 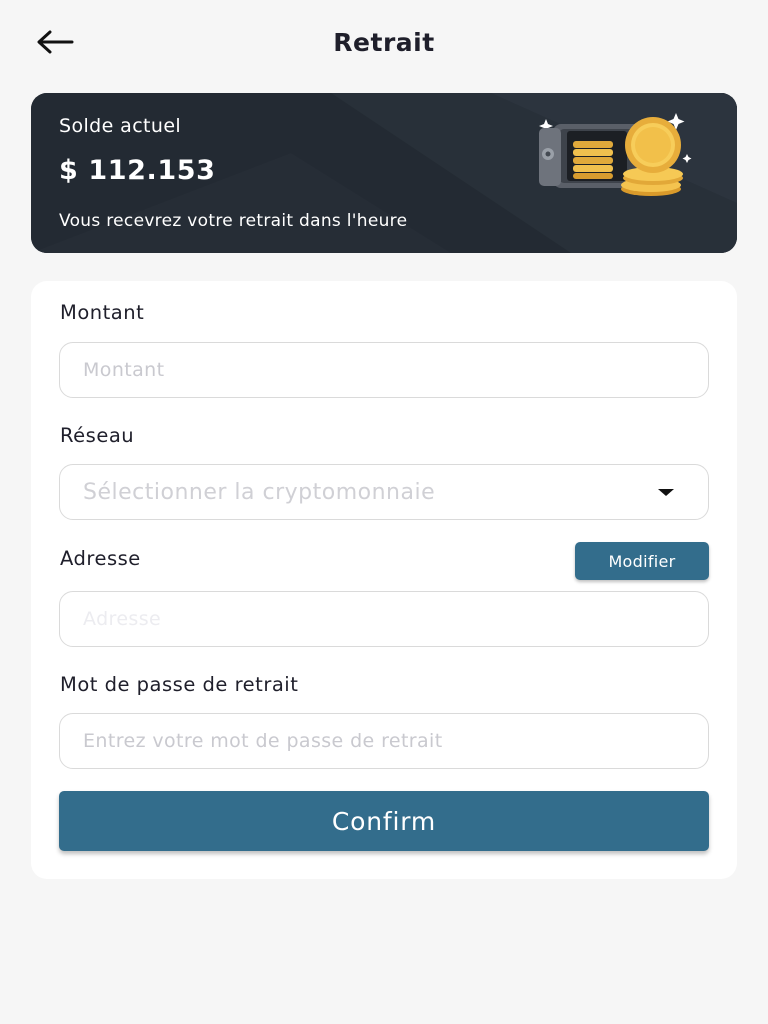 I want to click on chevron-down-icon, so click(x=666, y=492).